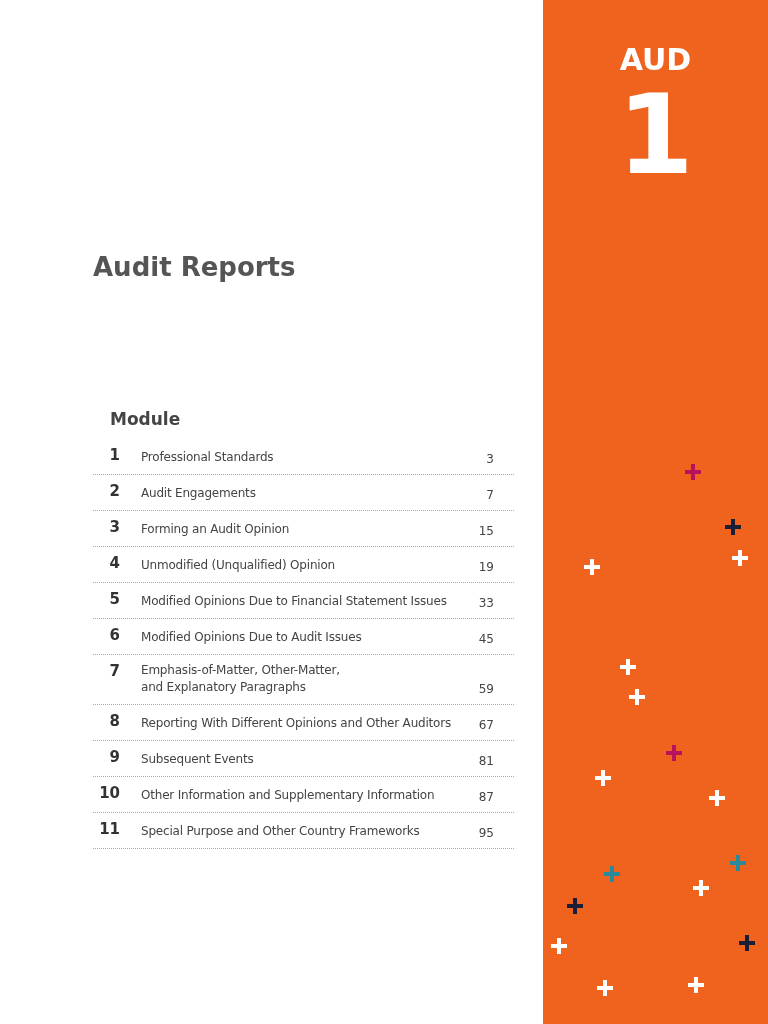 This screenshot has width=768, height=1024. I want to click on module-number: 9, so click(114, 757).